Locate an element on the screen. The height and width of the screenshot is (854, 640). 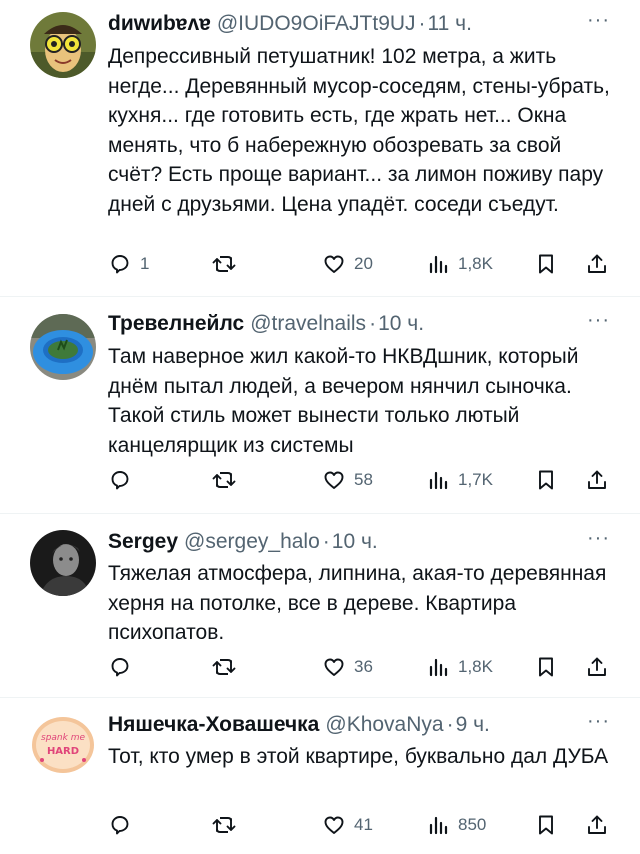
tweet-header: dиwиbɐʌɐ @IUDO9OiFAJTt9UJ · 11 ч. ··· is located at coordinates (359, 24).